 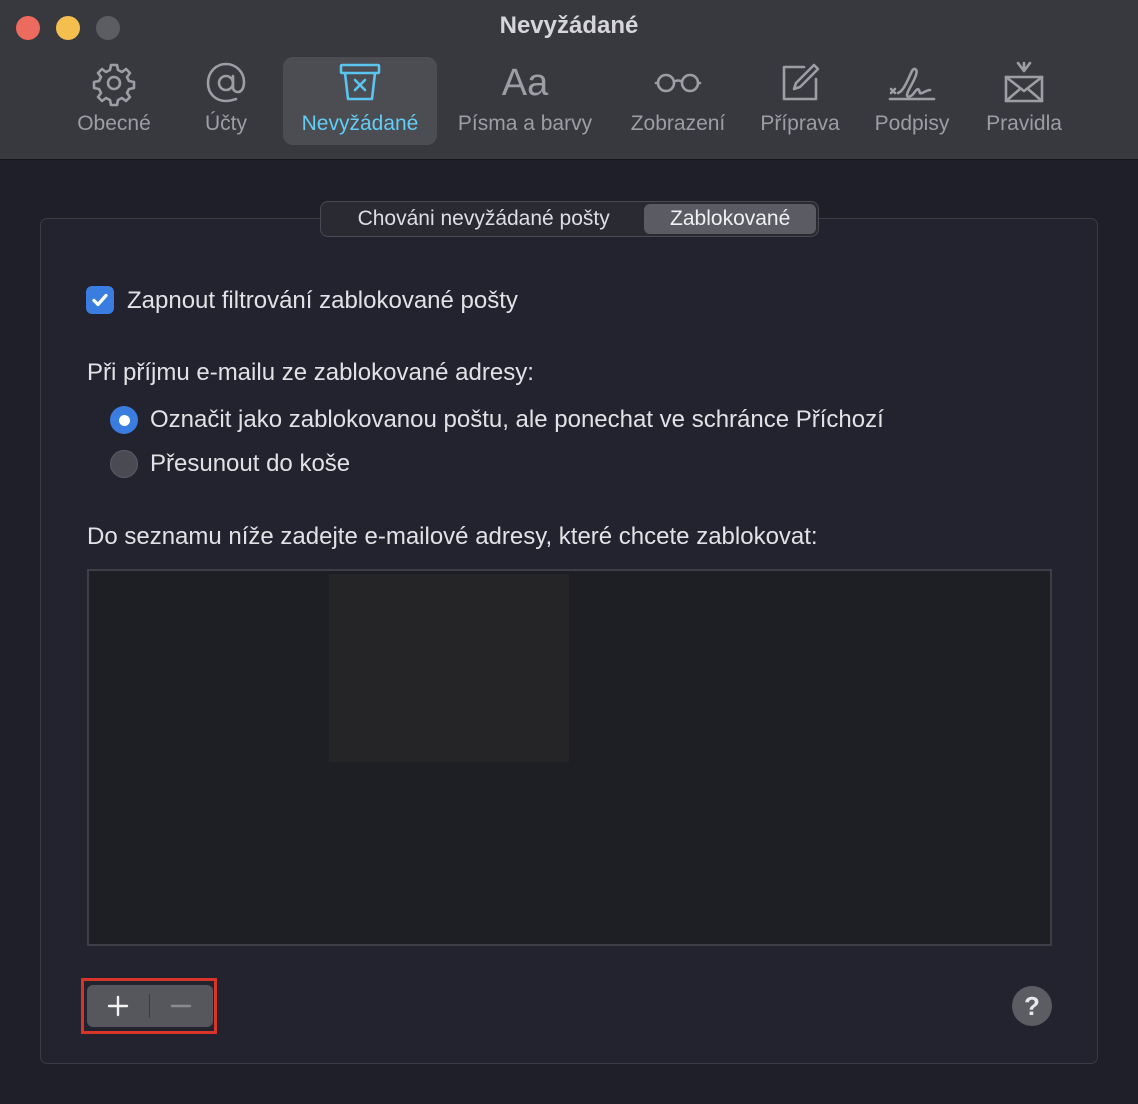 I want to click on font-aa-icon: Aa, so click(x=525, y=83).